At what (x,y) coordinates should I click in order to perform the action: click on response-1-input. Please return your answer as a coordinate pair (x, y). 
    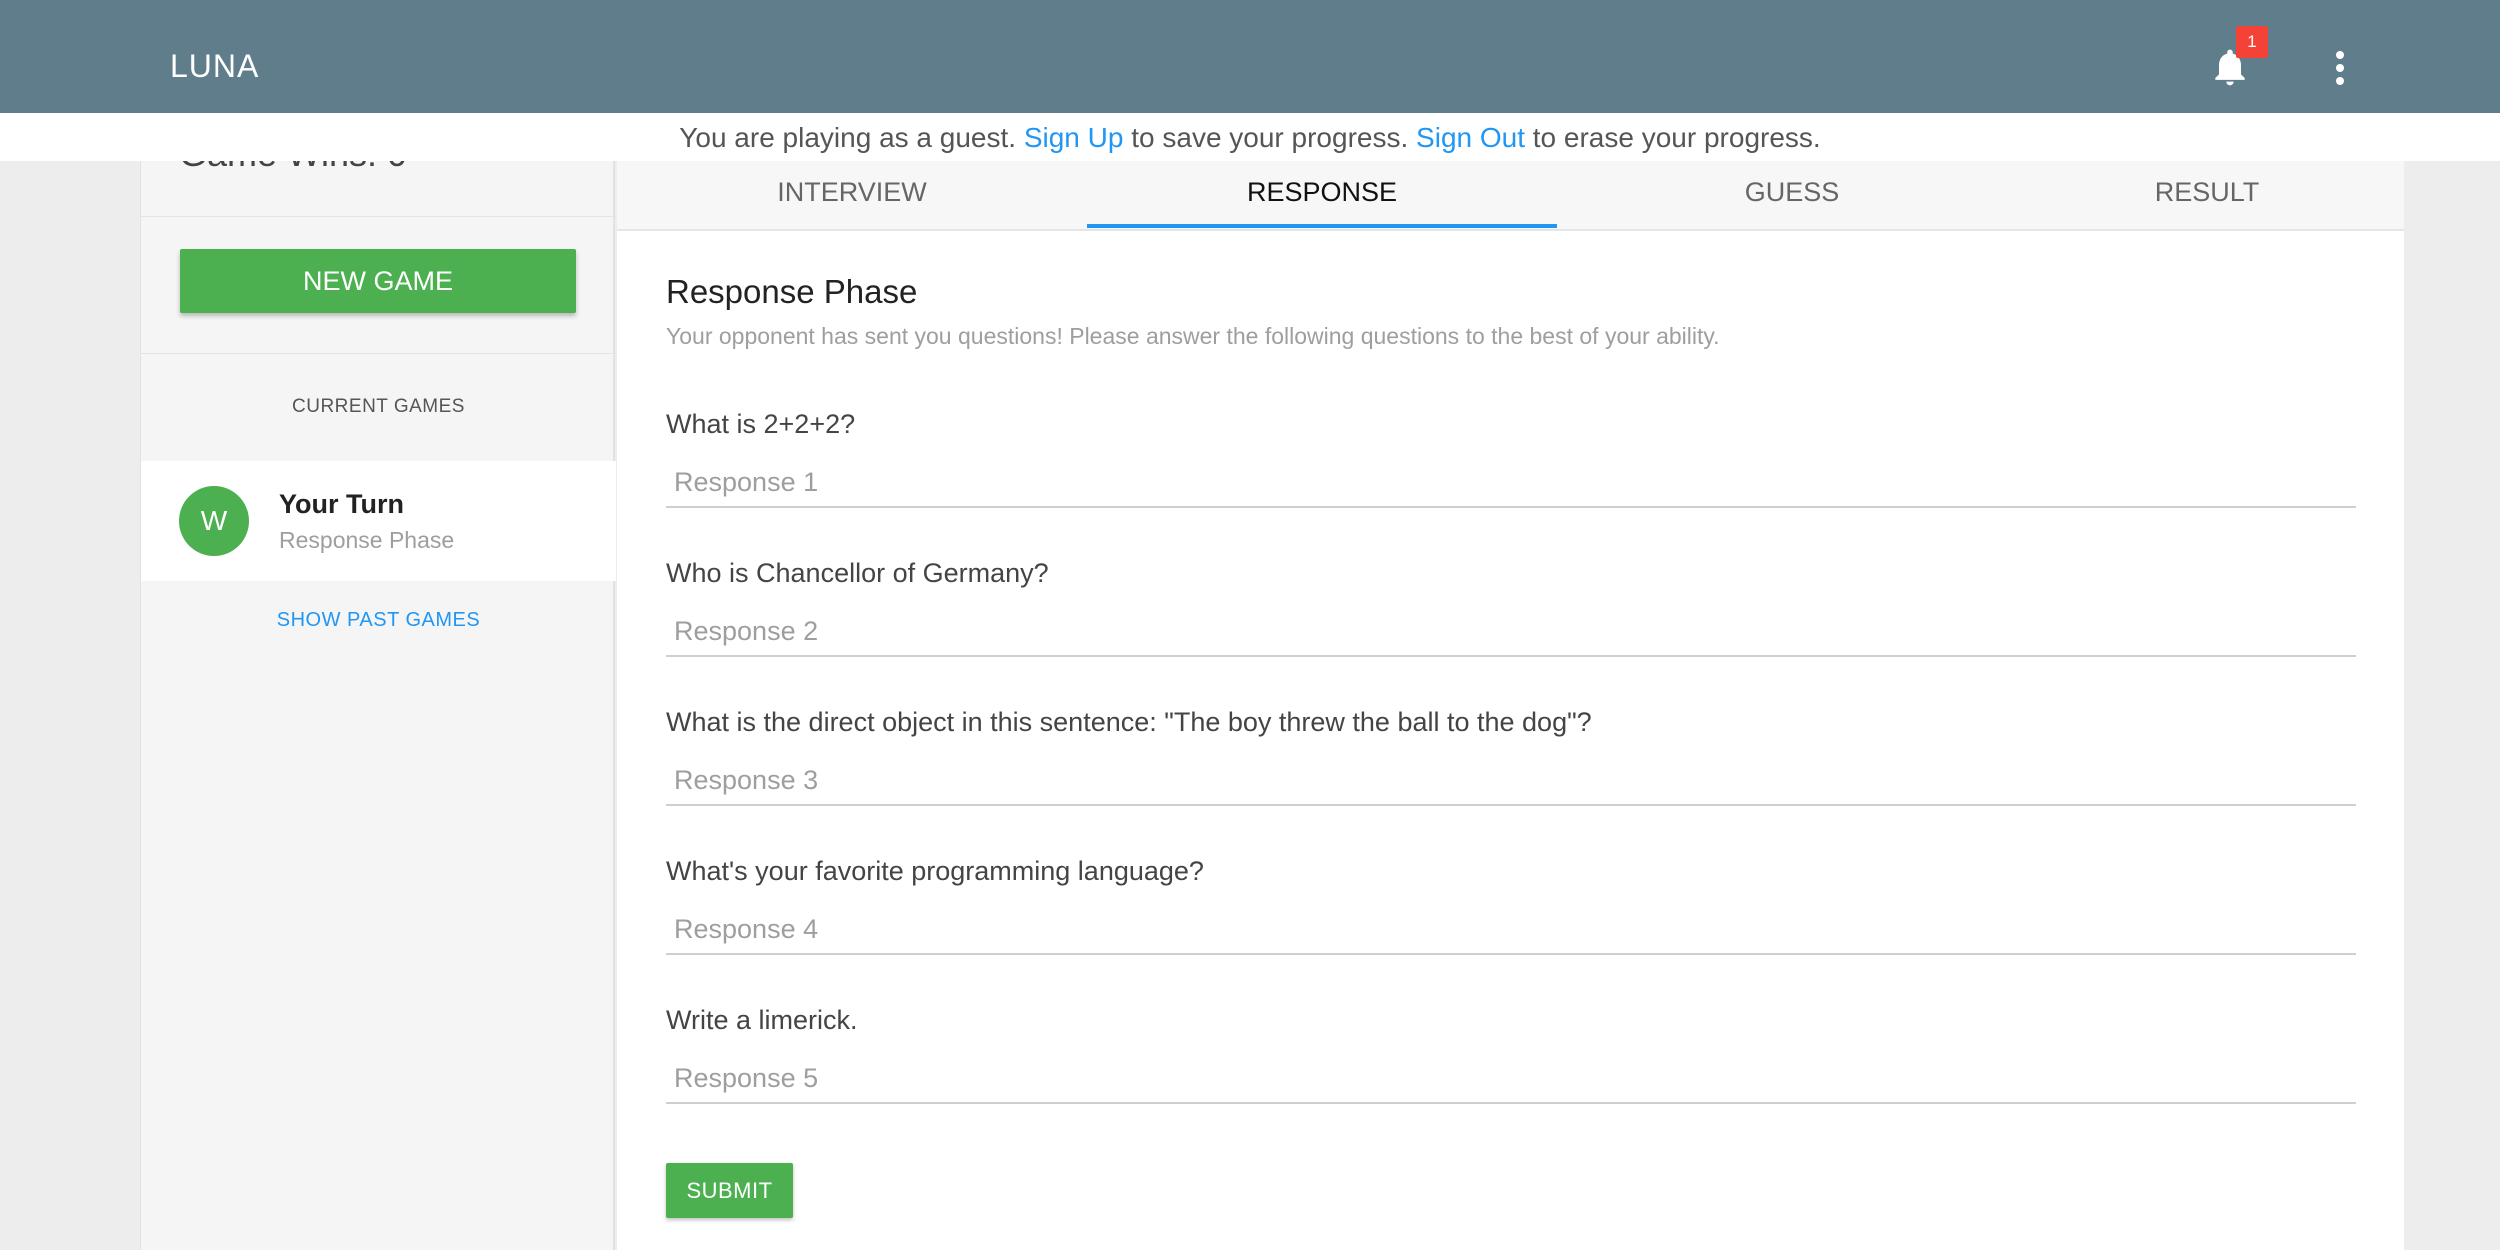
    Looking at the image, I should click on (1511, 483).